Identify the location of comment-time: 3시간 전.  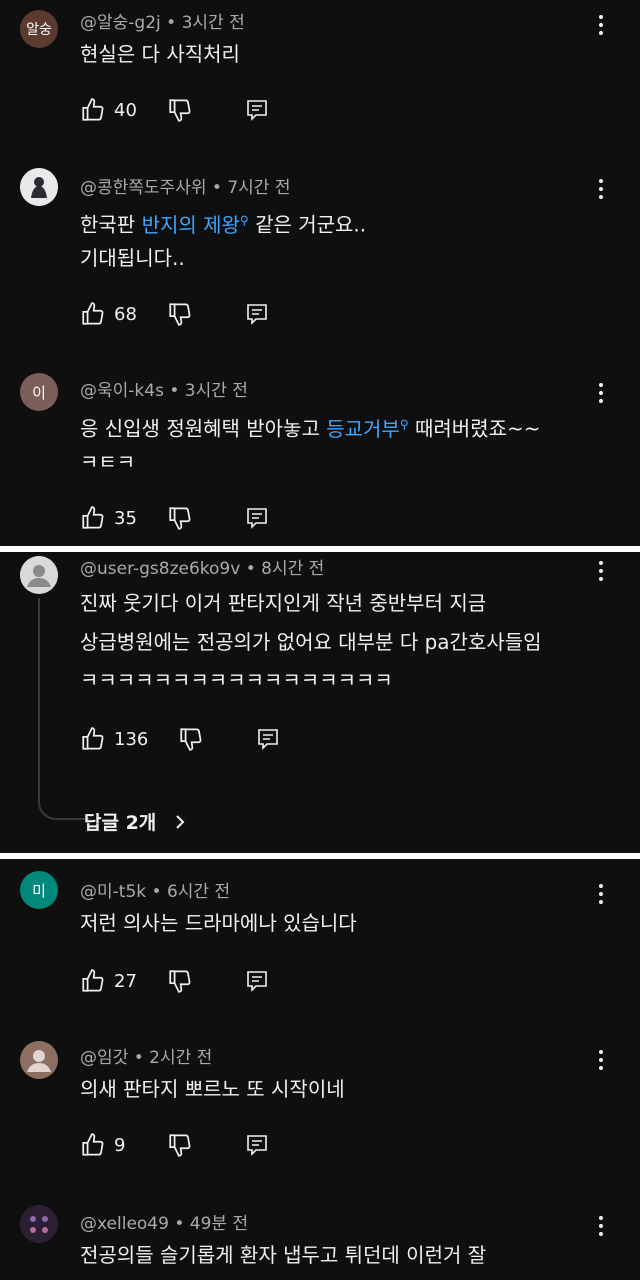
(213, 23).